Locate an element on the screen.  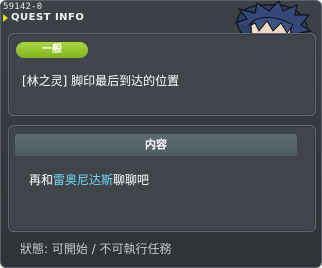
content-text: 再和雷奥尼达斯聊聊吧 is located at coordinates (89, 179).